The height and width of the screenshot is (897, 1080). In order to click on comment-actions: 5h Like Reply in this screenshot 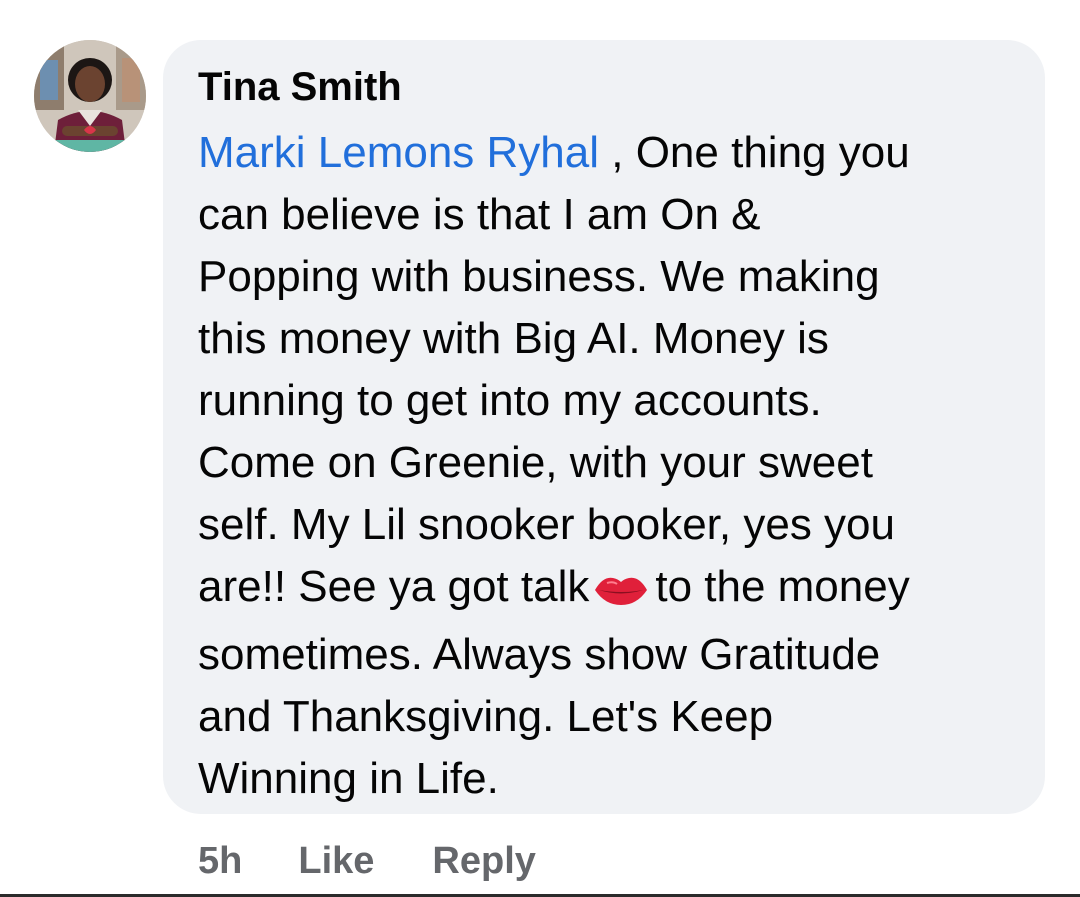, I will do `click(367, 861)`.